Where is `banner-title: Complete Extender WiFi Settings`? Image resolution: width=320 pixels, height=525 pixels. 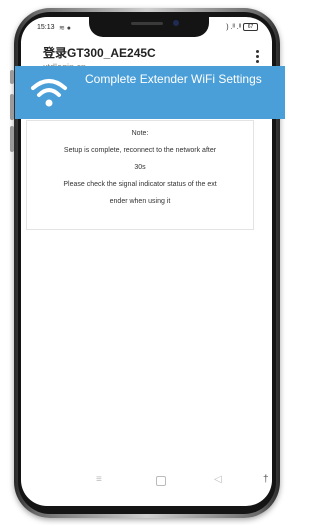 banner-title: Complete Extender WiFi Settings is located at coordinates (173, 79).